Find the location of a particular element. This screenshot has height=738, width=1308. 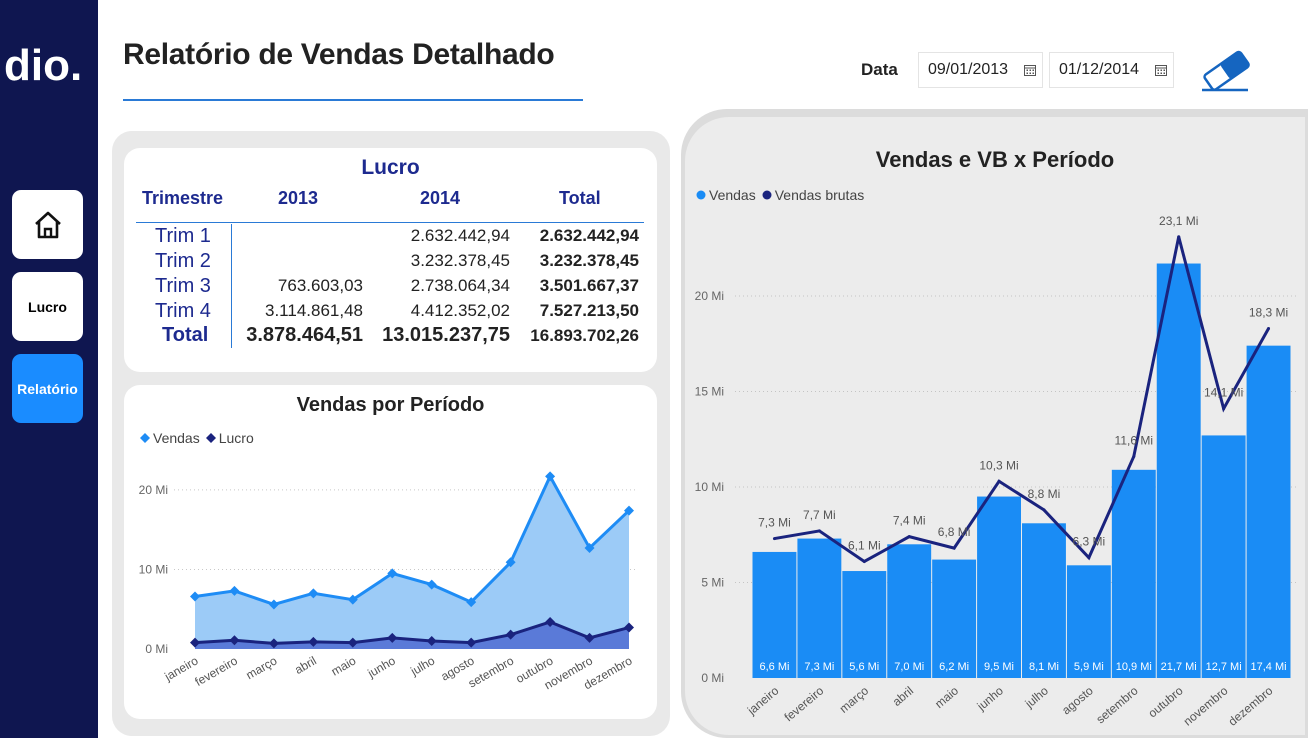

sidebar: dio. Lucro Relatório is located at coordinates (49, 369).